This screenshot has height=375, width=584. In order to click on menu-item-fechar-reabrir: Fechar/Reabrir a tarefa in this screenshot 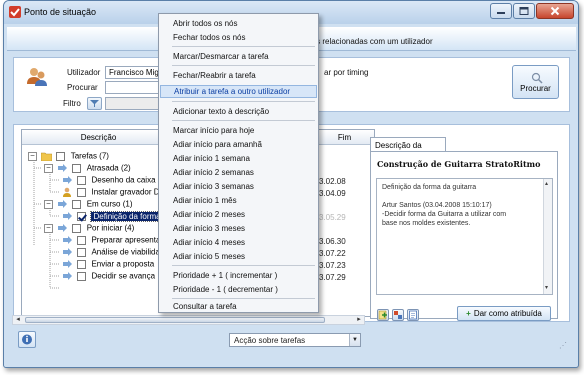, I will do `click(238, 75)`.